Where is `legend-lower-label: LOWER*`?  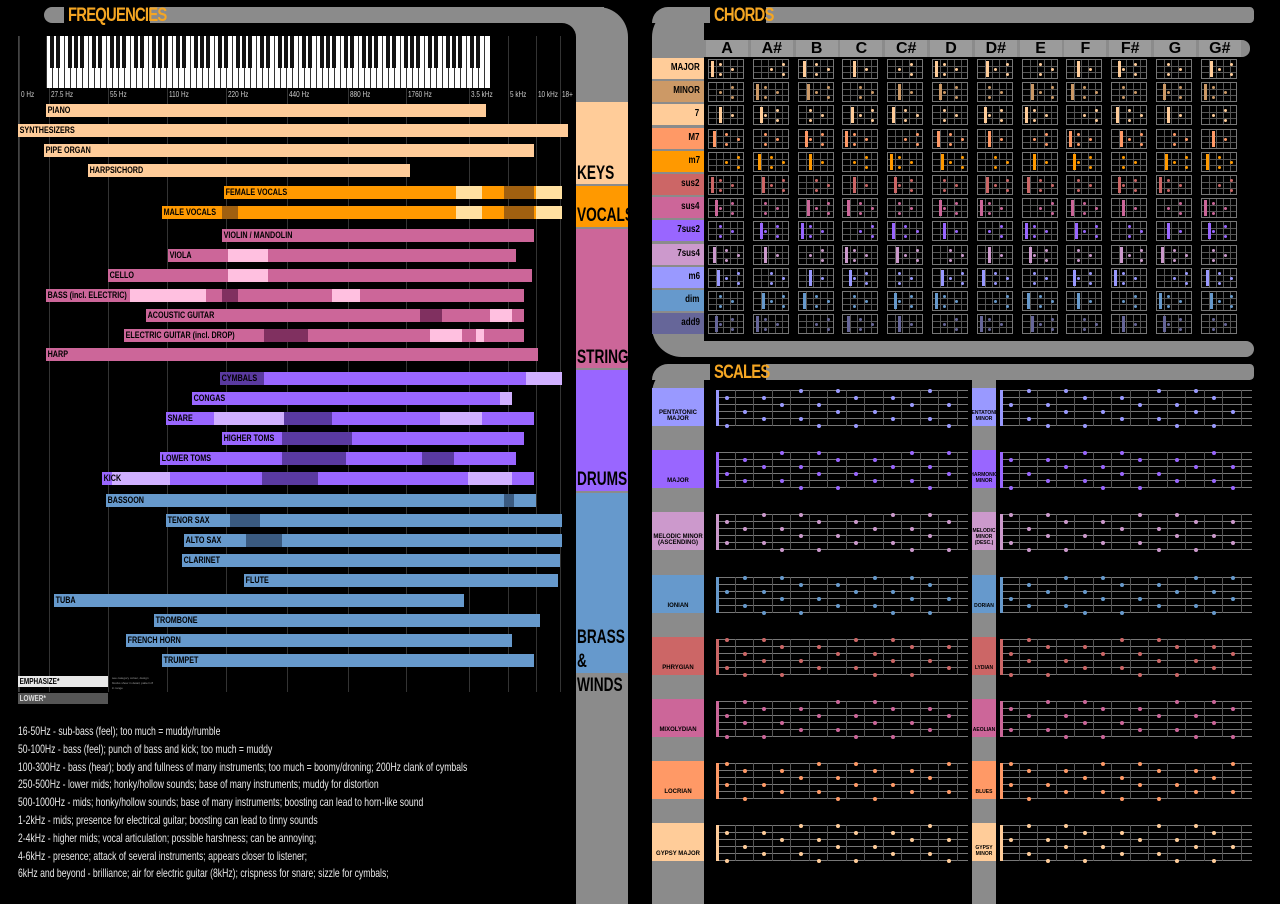
legend-lower-label: LOWER* is located at coordinates (32, 698).